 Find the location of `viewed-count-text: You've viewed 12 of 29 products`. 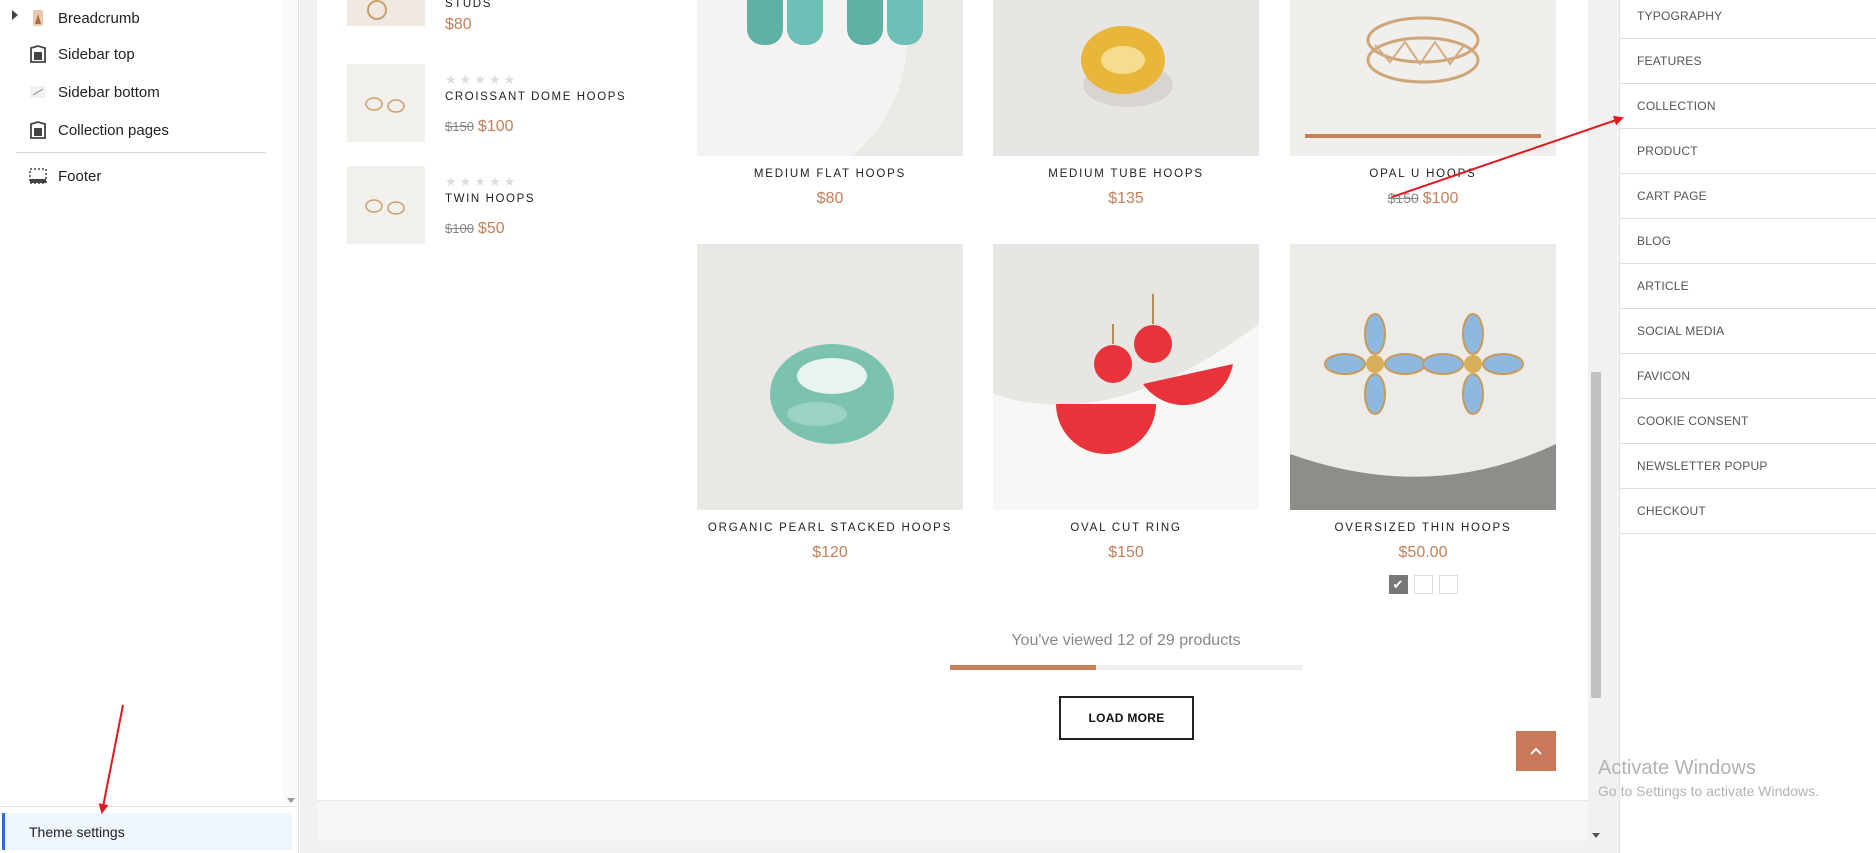

viewed-count-text: You've viewed 12 of 29 products is located at coordinates (1126, 640).